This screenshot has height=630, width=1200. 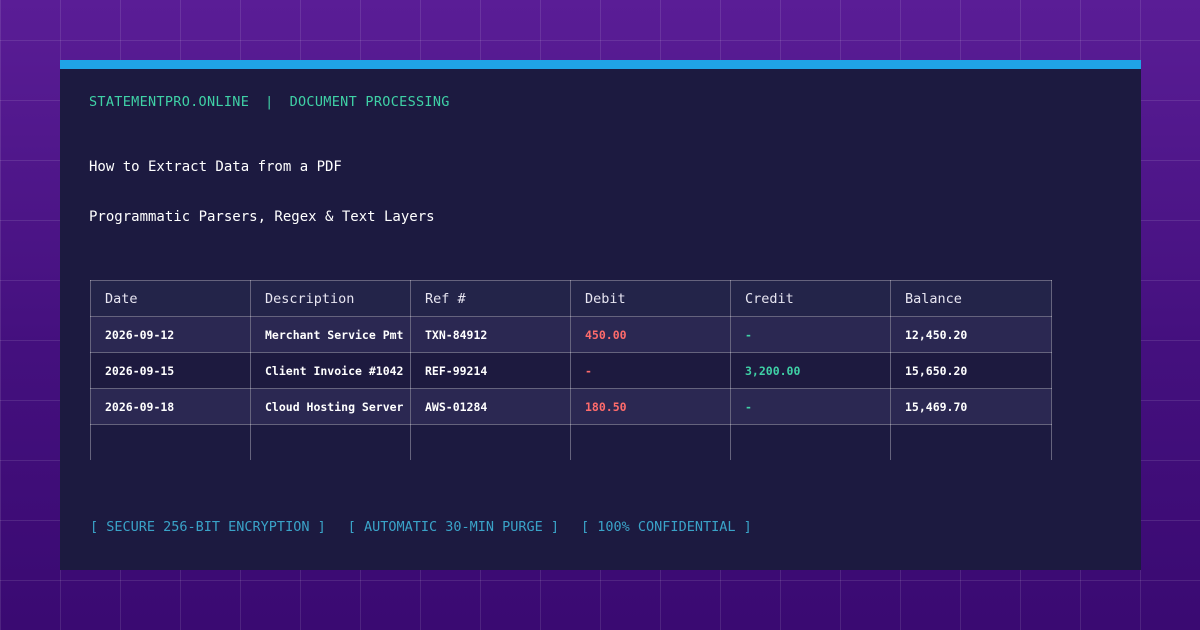 What do you see at coordinates (169, 102) in the screenshot?
I see `site-name: STATEMENTPRO.ONLINE` at bounding box center [169, 102].